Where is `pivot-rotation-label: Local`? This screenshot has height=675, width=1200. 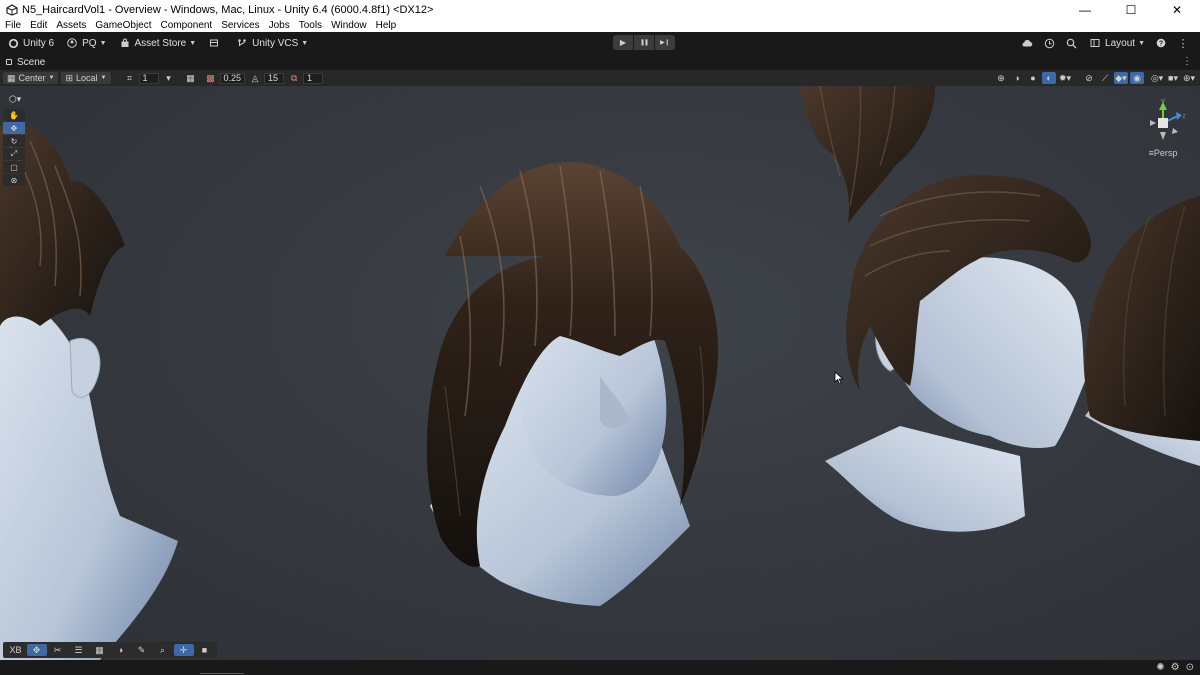
pivot-rotation-label: Local is located at coordinates (87, 78).